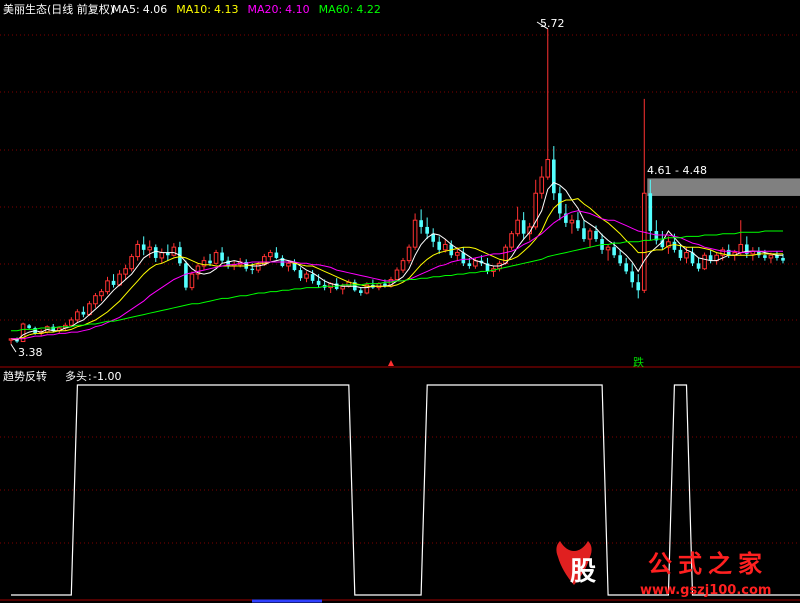 The width and height of the screenshot is (800, 603). I want to click on indicator-series-name: 多头, so click(76, 376).